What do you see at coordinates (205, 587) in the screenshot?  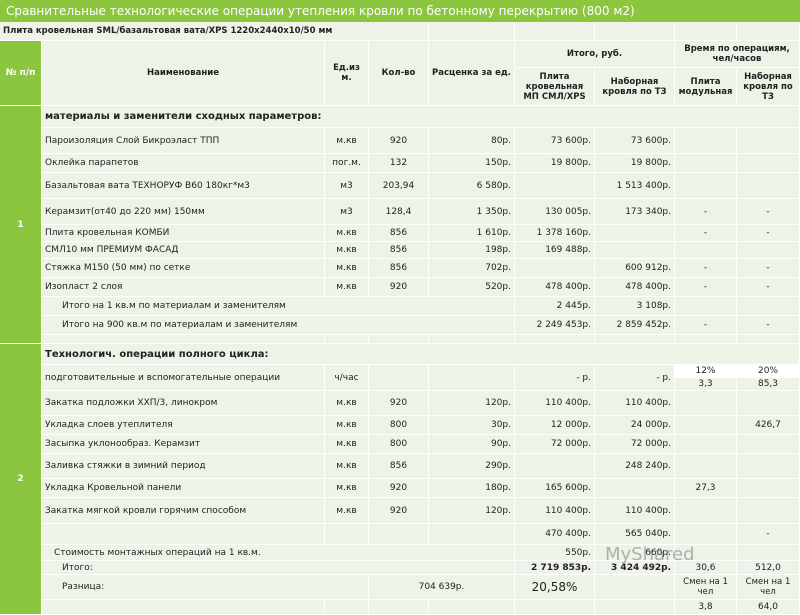 I see `difference-label: Разница:` at bounding box center [205, 587].